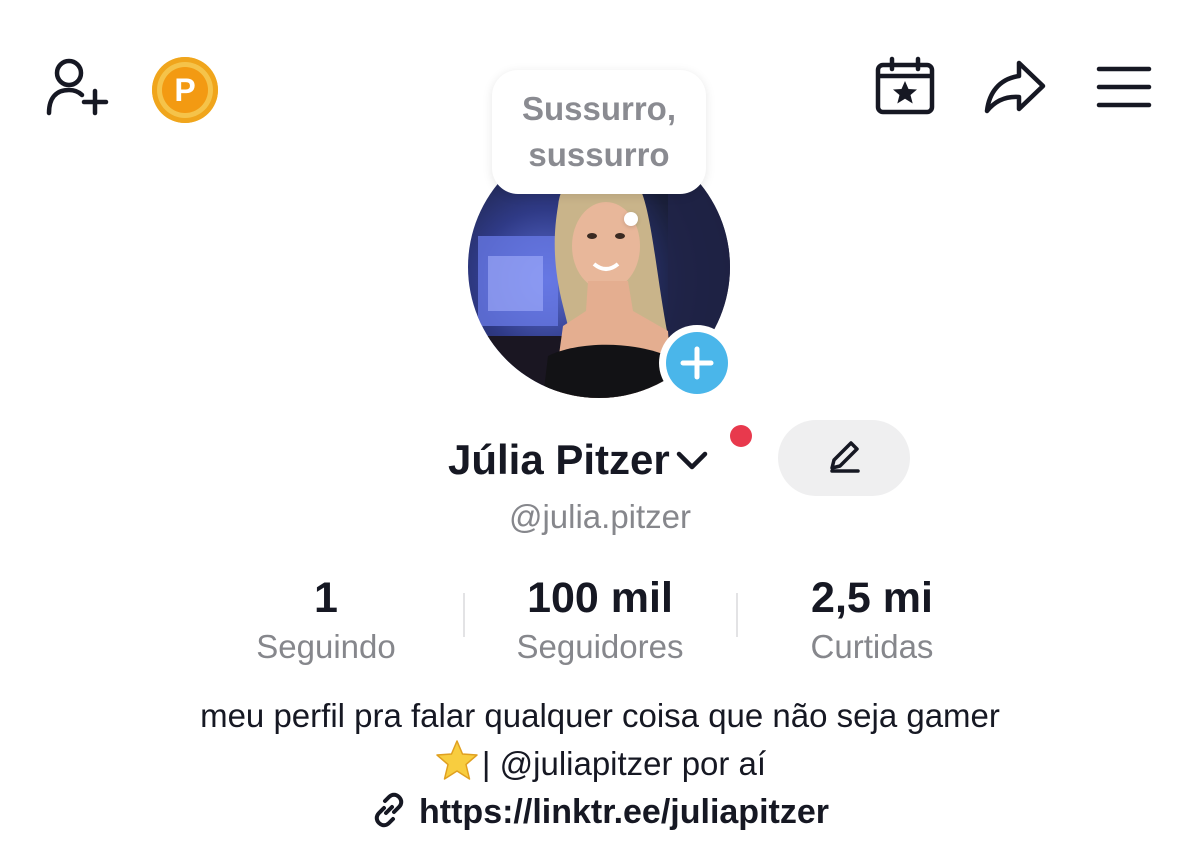  What do you see at coordinates (692, 463) in the screenshot?
I see `chevron-down-icon` at bounding box center [692, 463].